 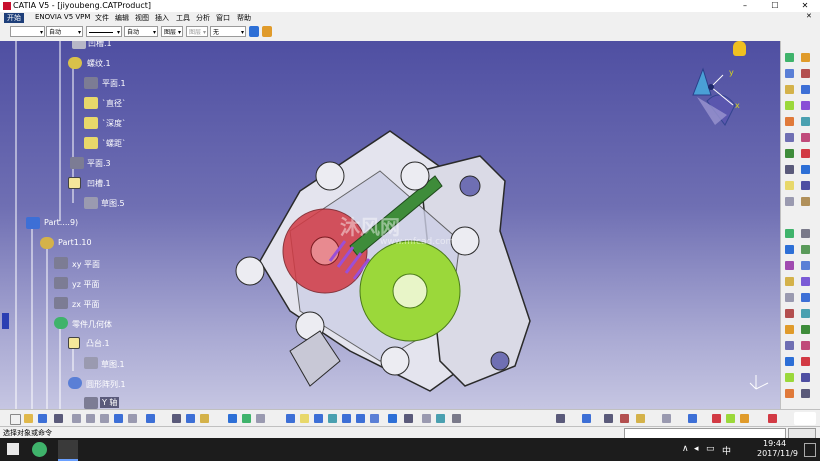 What do you see at coordinates (805, 169) in the screenshot?
I see `pattern-tool-icon` at bounding box center [805, 169].